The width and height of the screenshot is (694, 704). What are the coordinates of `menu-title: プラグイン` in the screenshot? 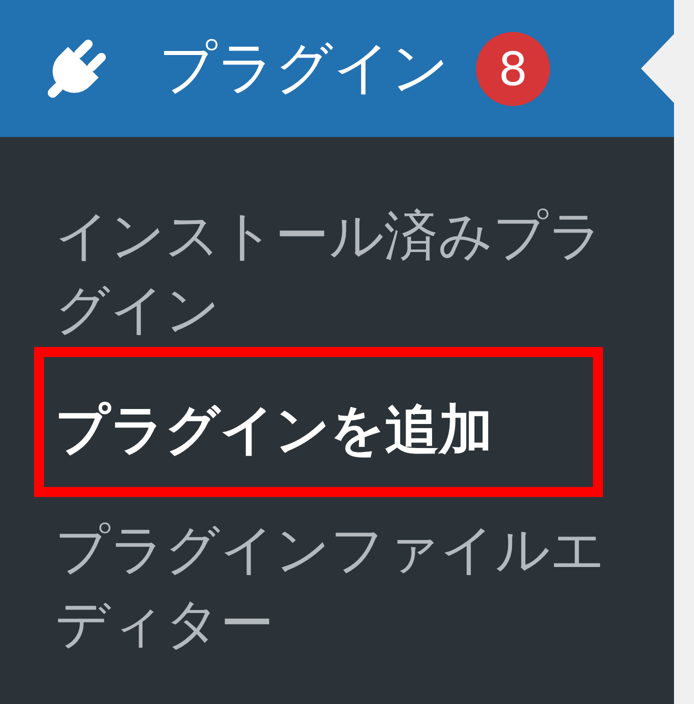 It's located at (304, 68).